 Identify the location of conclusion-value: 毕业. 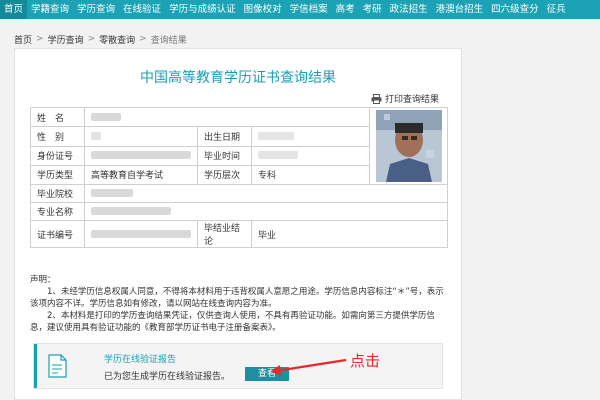
(349, 234).